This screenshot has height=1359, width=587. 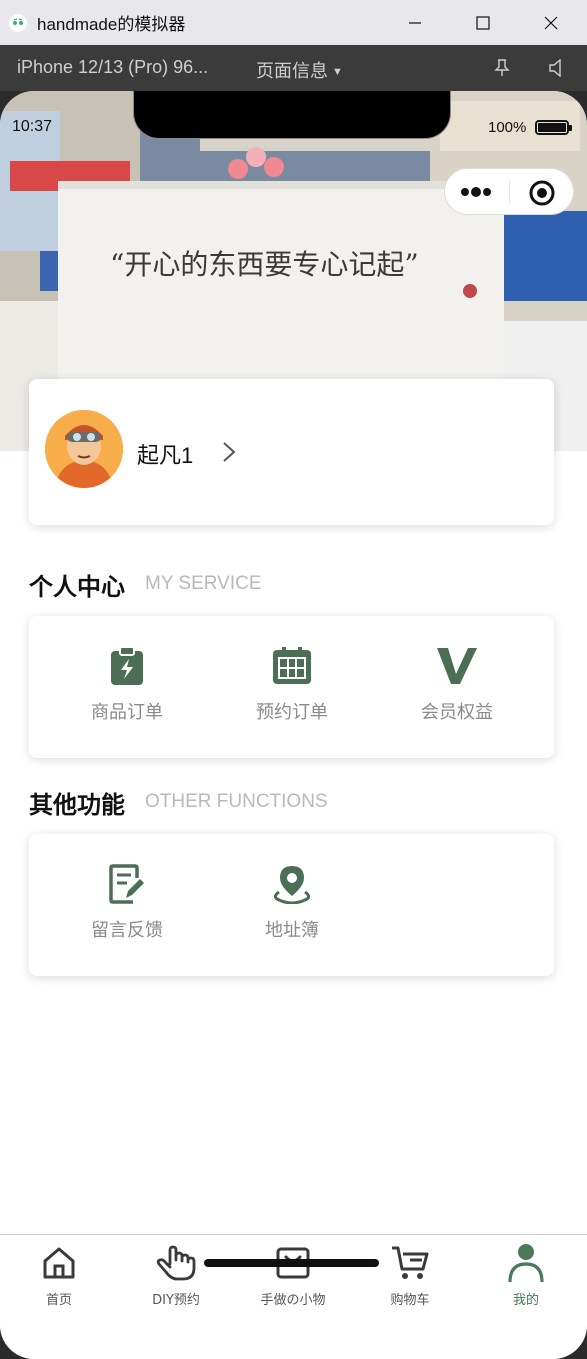 I want to click on volume-icon, so click(x=556, y=70).